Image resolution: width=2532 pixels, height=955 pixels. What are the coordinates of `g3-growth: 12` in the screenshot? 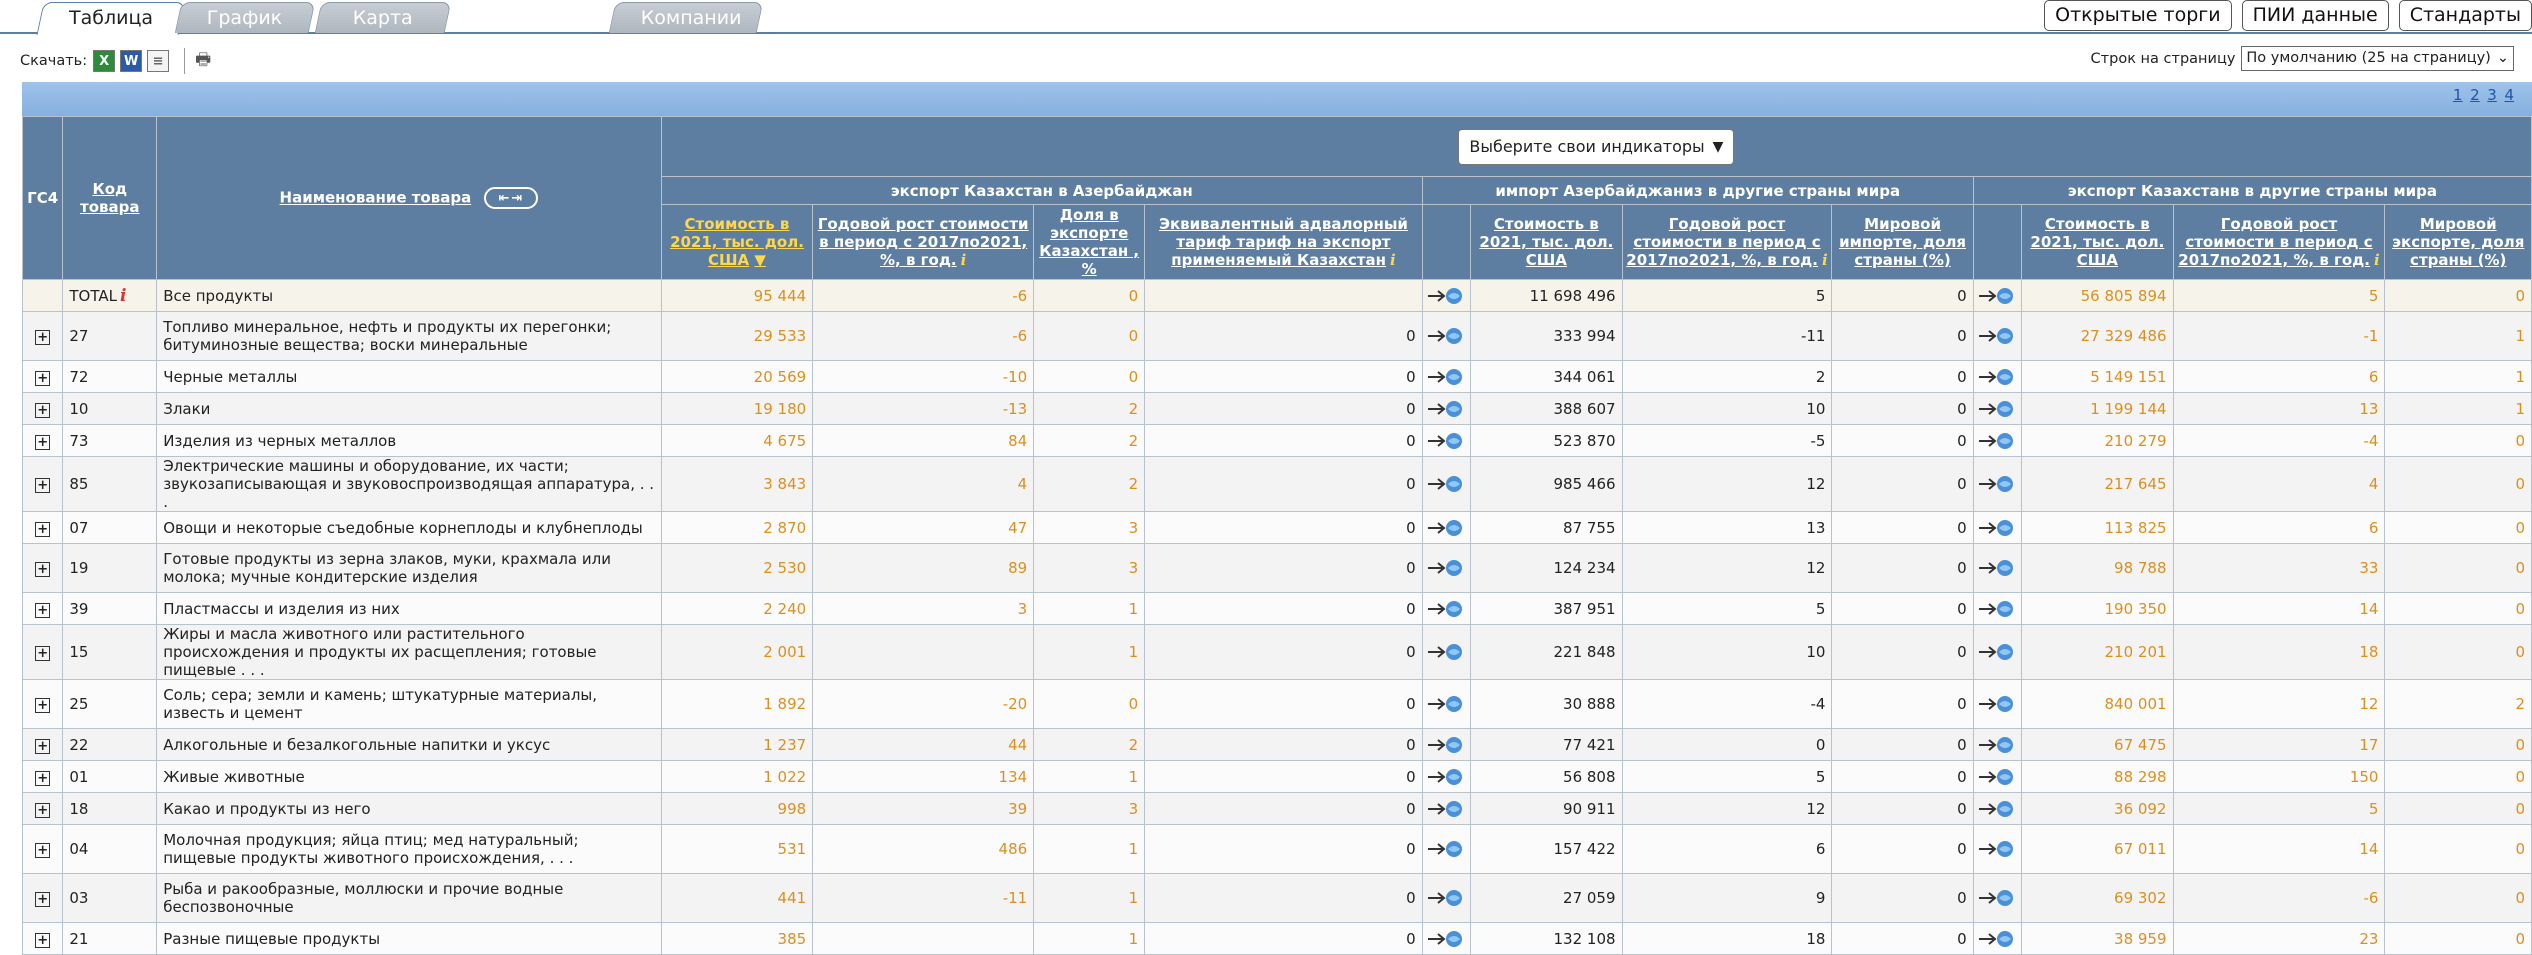 It's located at (2279, 704).